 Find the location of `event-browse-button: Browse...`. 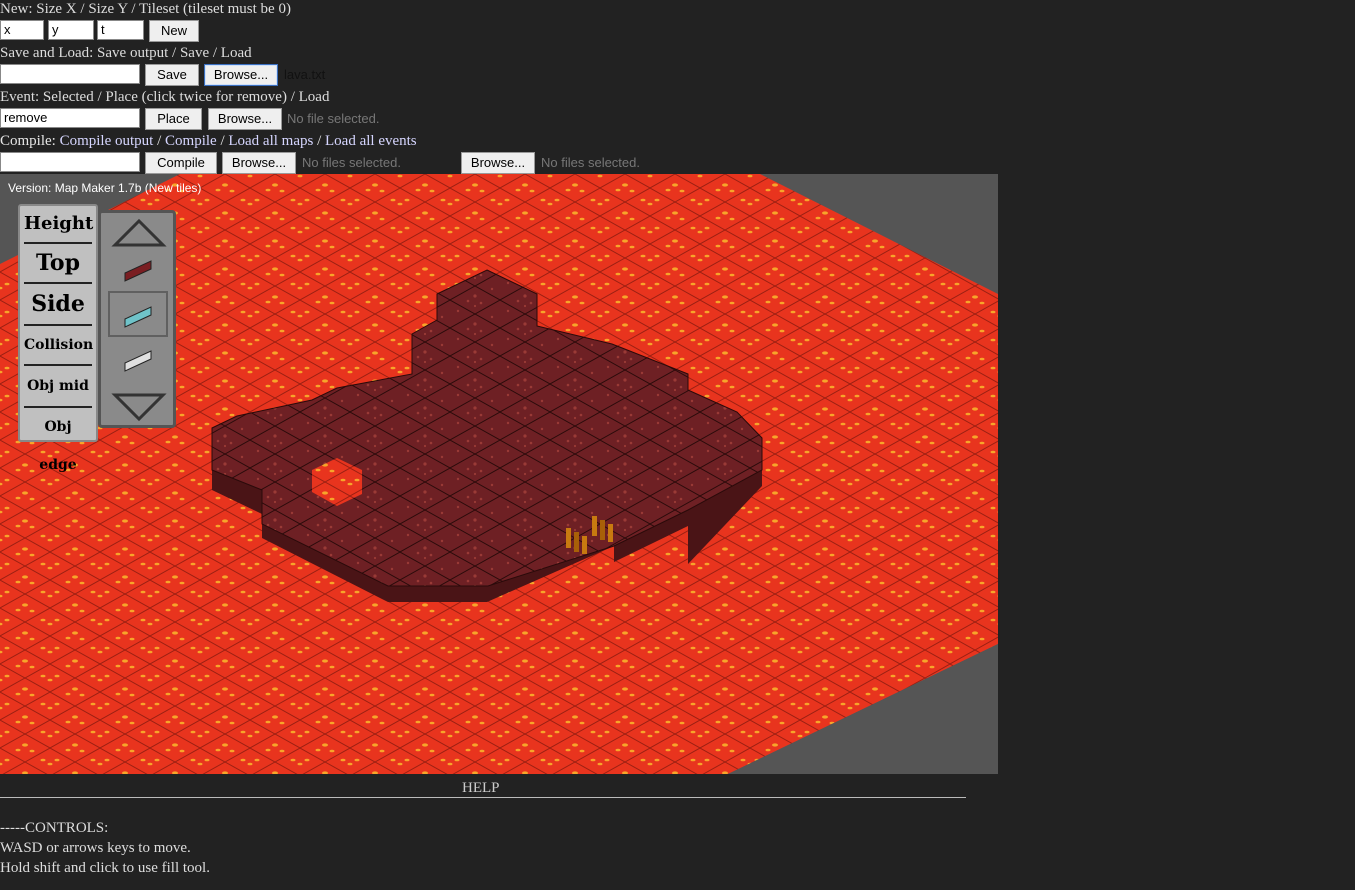

event-browse-button: Browse... is located at coordinates (245, 119).